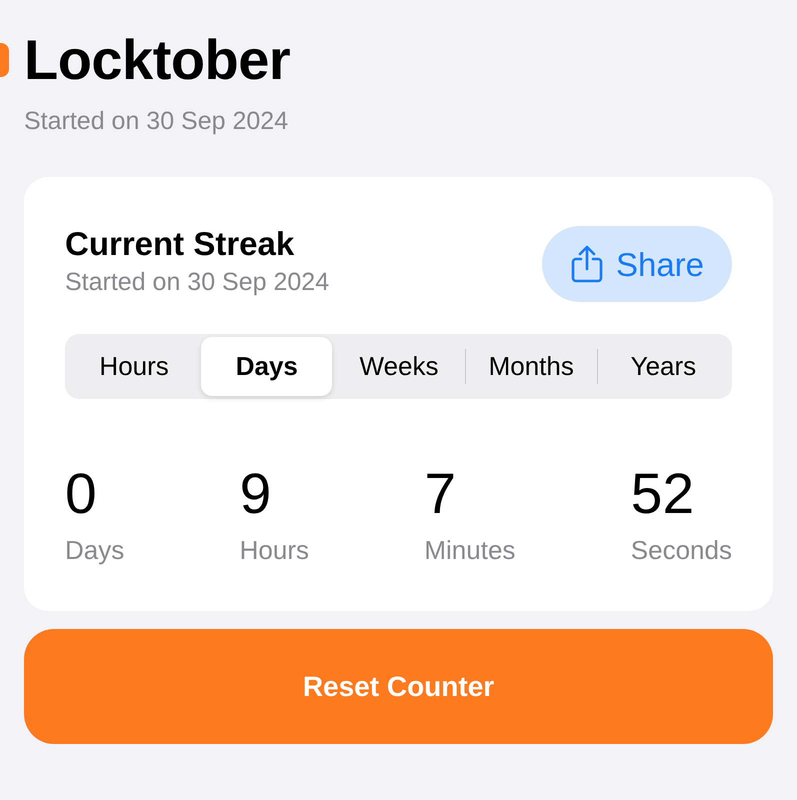  Describe the element at coordinates (440, 494) in the screenshot. I see `counter-value: 7` at that location.